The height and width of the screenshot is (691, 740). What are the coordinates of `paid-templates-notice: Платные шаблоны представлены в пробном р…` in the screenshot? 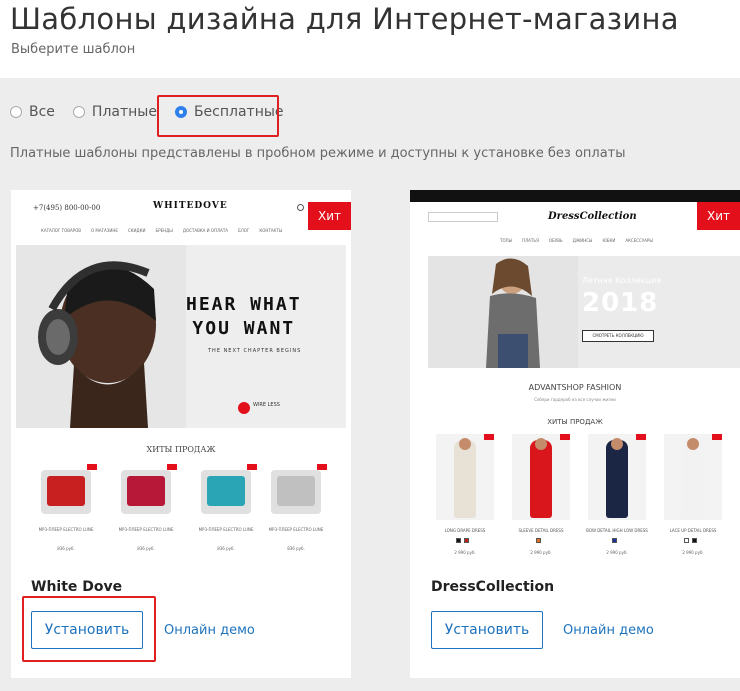 It's located at (318, 153).